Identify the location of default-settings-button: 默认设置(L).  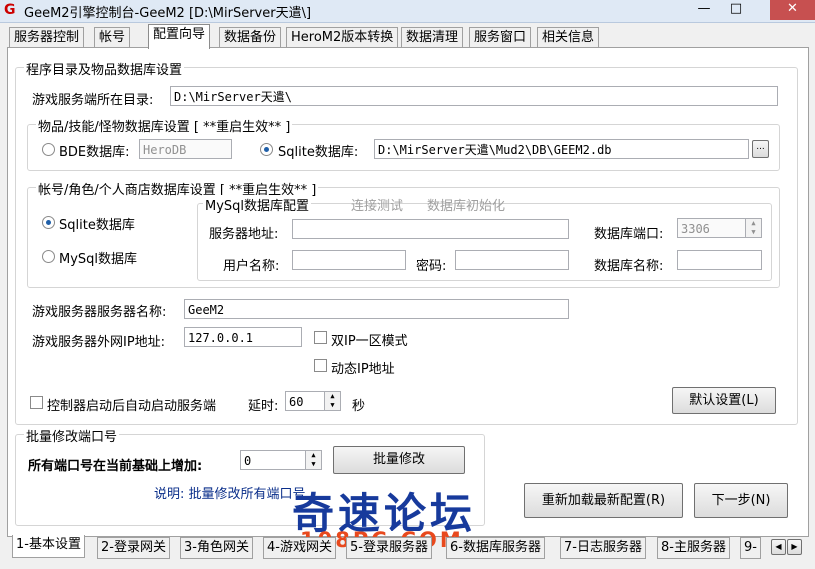
(724, 400).